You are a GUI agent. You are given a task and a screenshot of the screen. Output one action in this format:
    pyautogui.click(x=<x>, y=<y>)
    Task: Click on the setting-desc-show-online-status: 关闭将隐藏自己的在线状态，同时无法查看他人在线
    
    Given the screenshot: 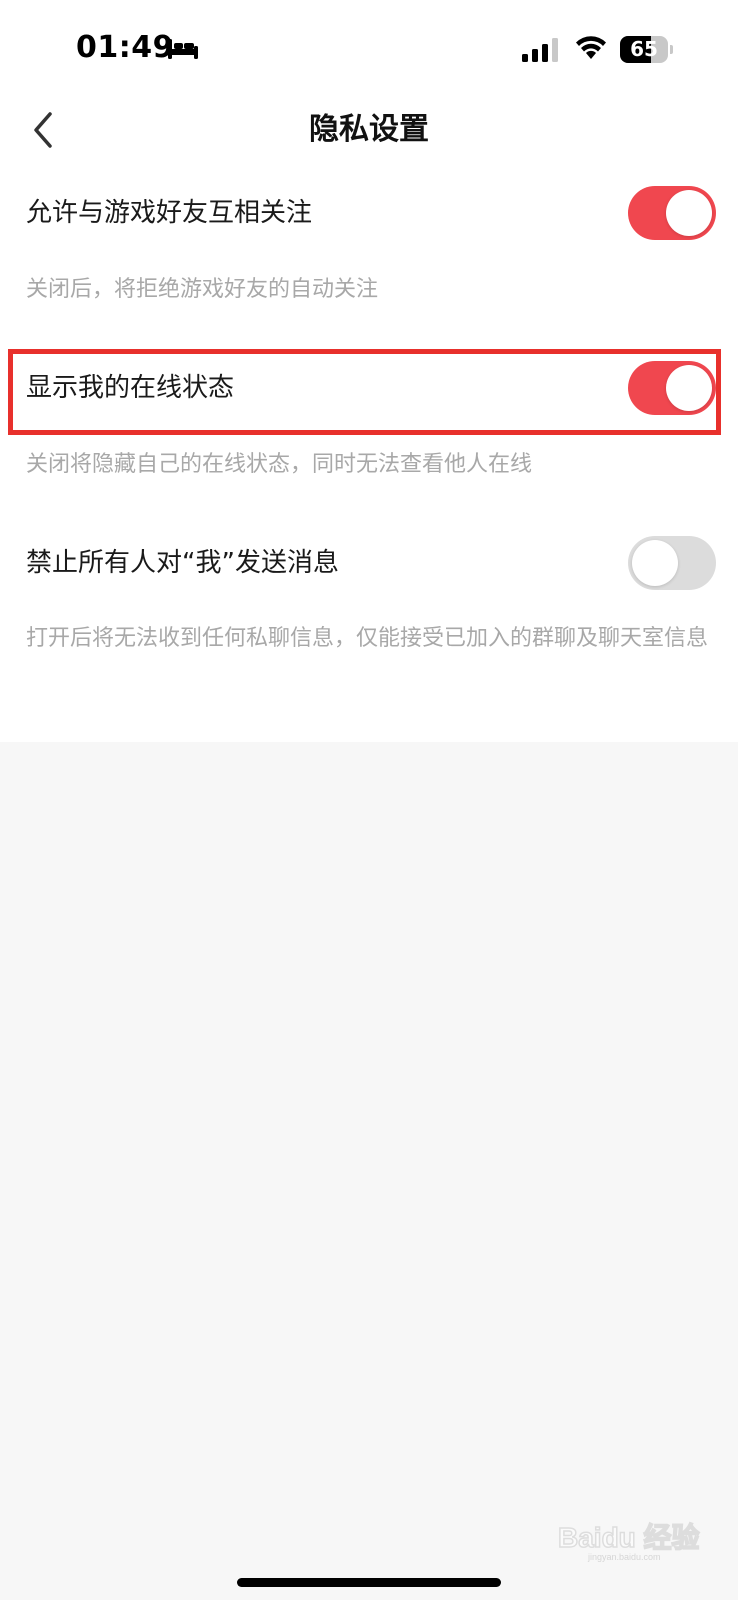 What is the action you would take?
    pyautogui.click(x=279, y=464)
    